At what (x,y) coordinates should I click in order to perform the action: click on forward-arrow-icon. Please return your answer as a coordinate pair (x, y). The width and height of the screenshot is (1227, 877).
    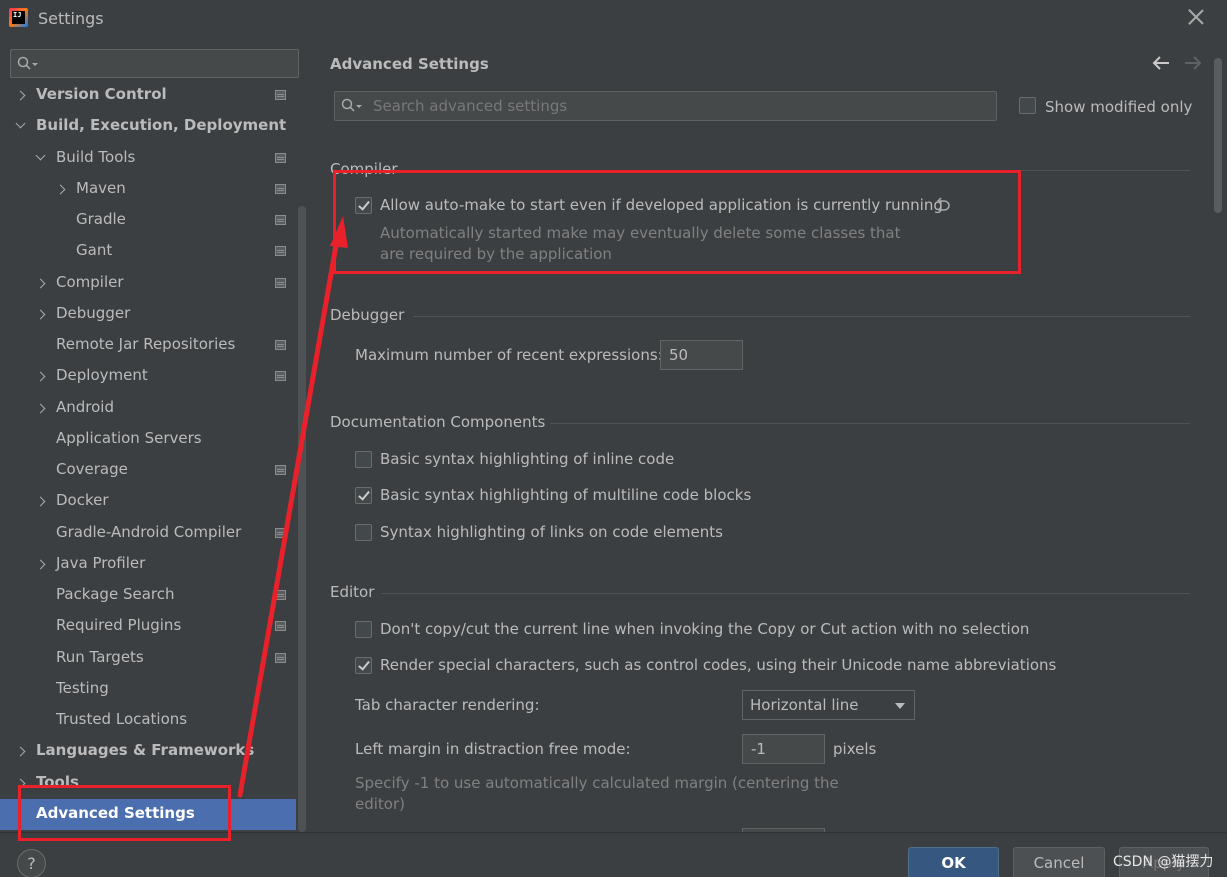
    Looking at the image, I should click on (1193, 63).